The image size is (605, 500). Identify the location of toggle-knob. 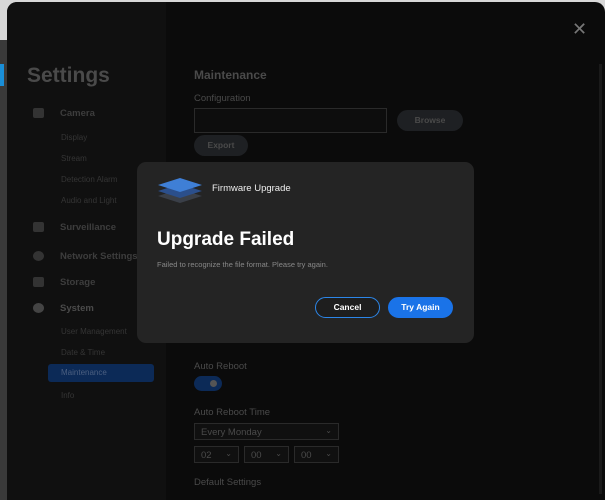
(213, 383).